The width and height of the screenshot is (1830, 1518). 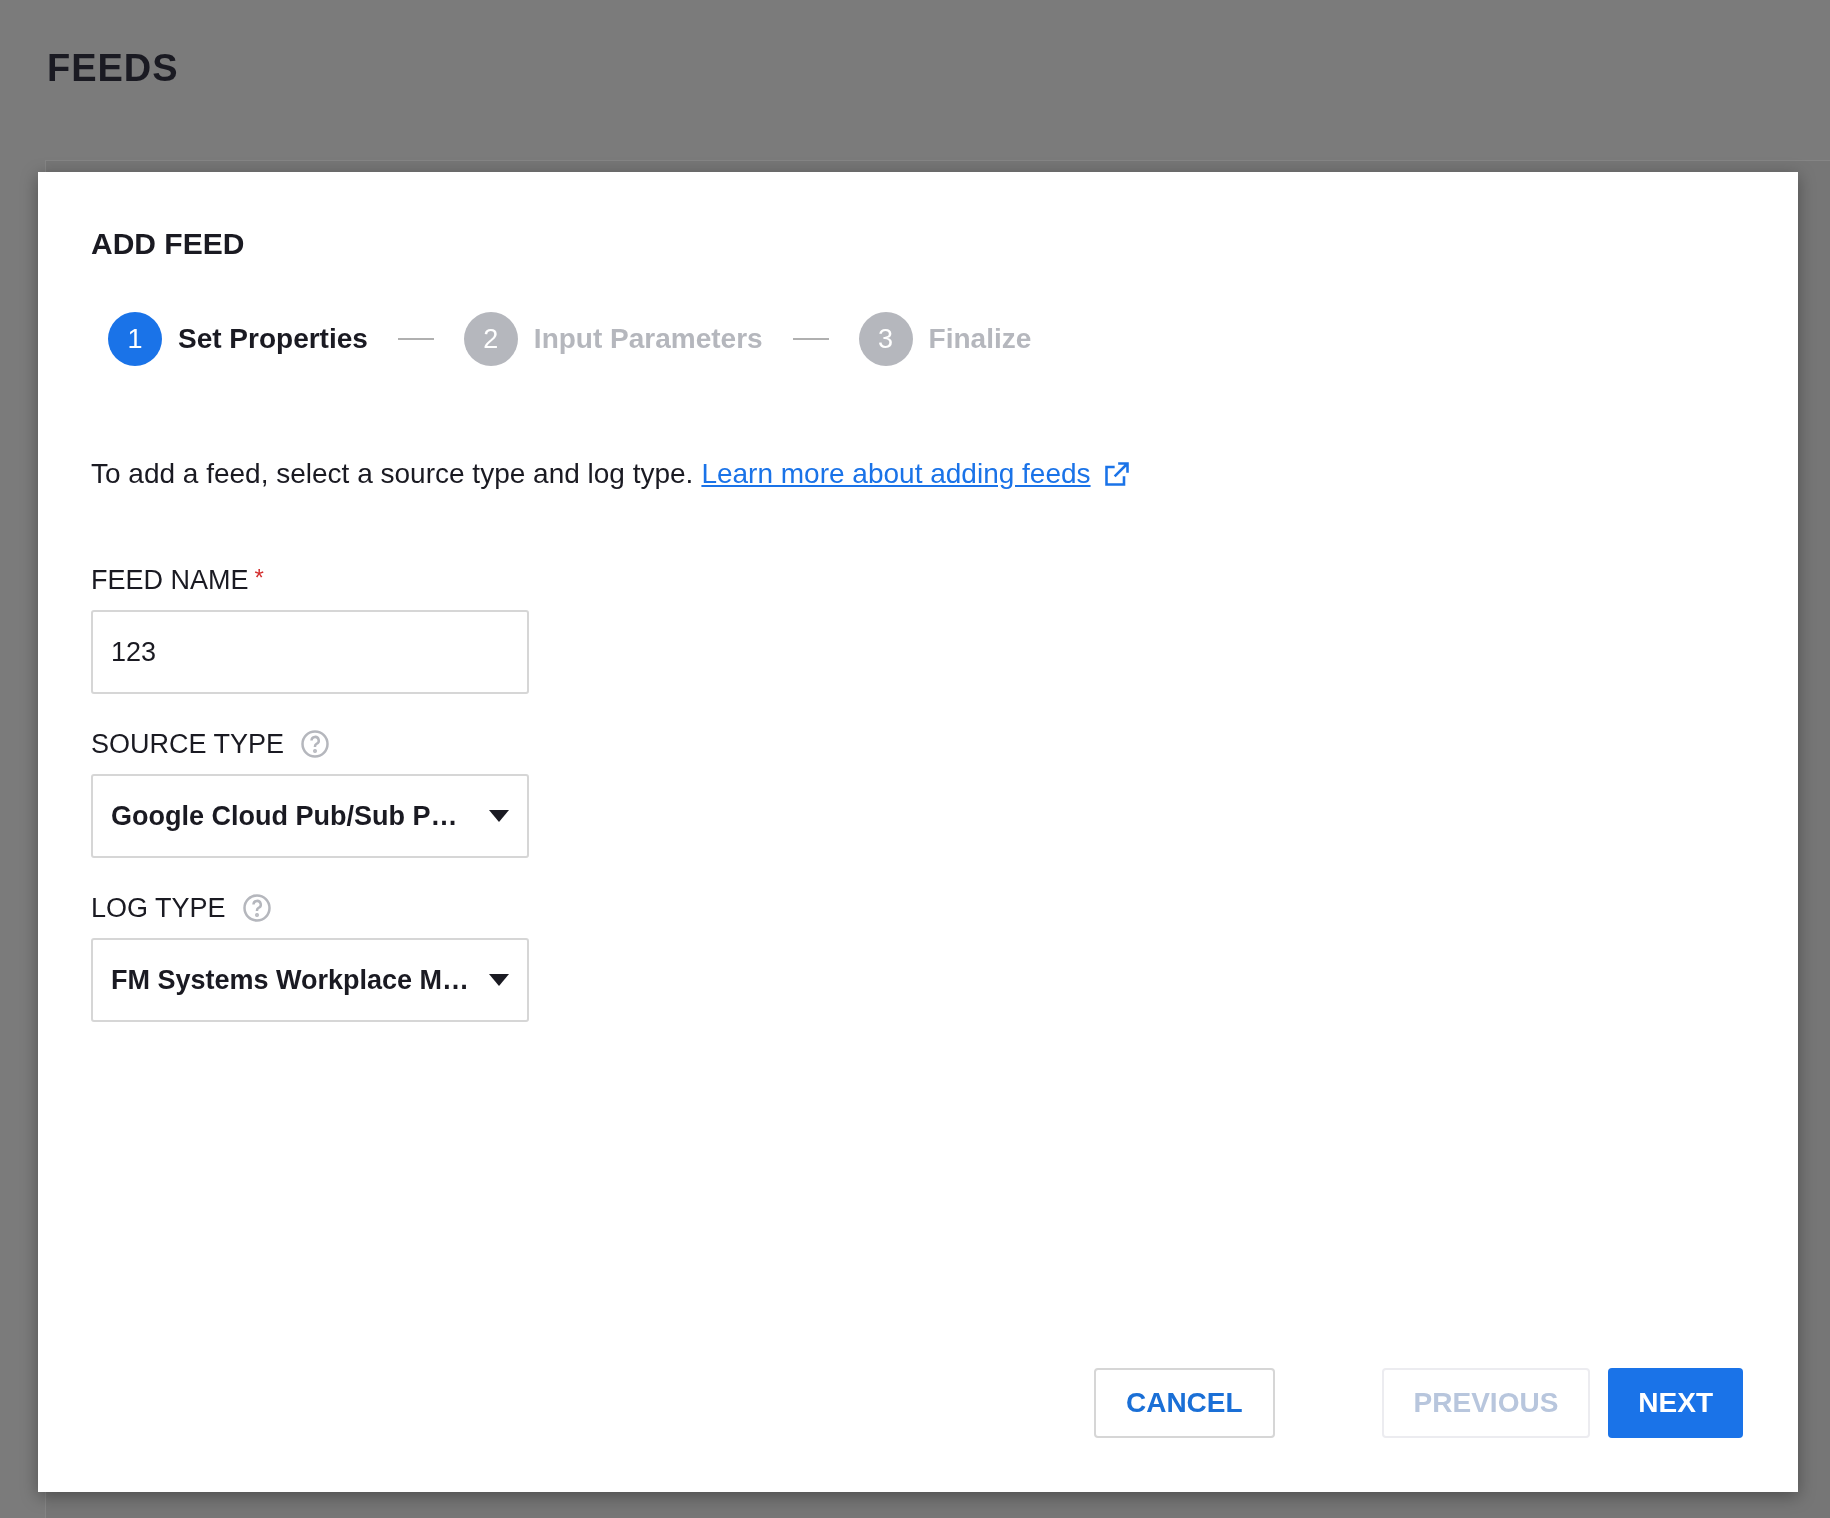 What do you see at coordinates (1116, 474) in the screenshot?
I see `external-link-icon` at bounding box center [1116, 474].